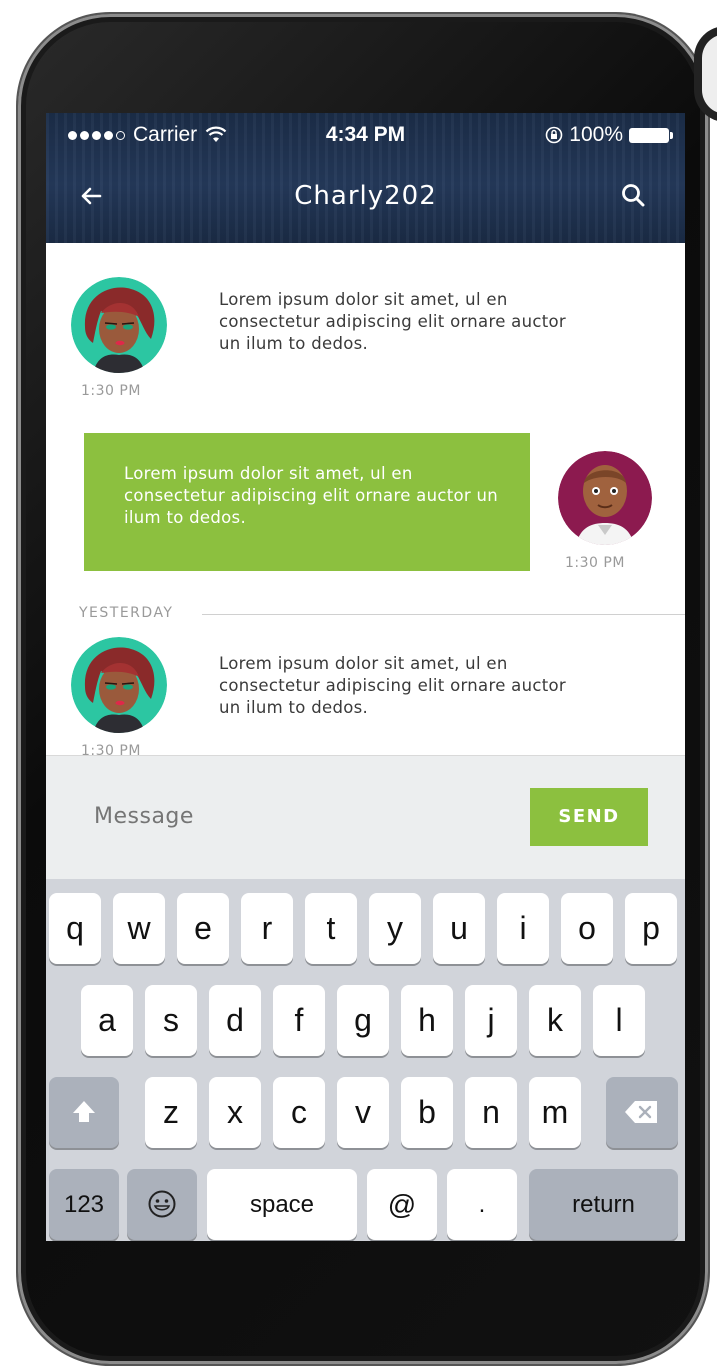  I want to click on backspace-icon, so click(641, 1112).